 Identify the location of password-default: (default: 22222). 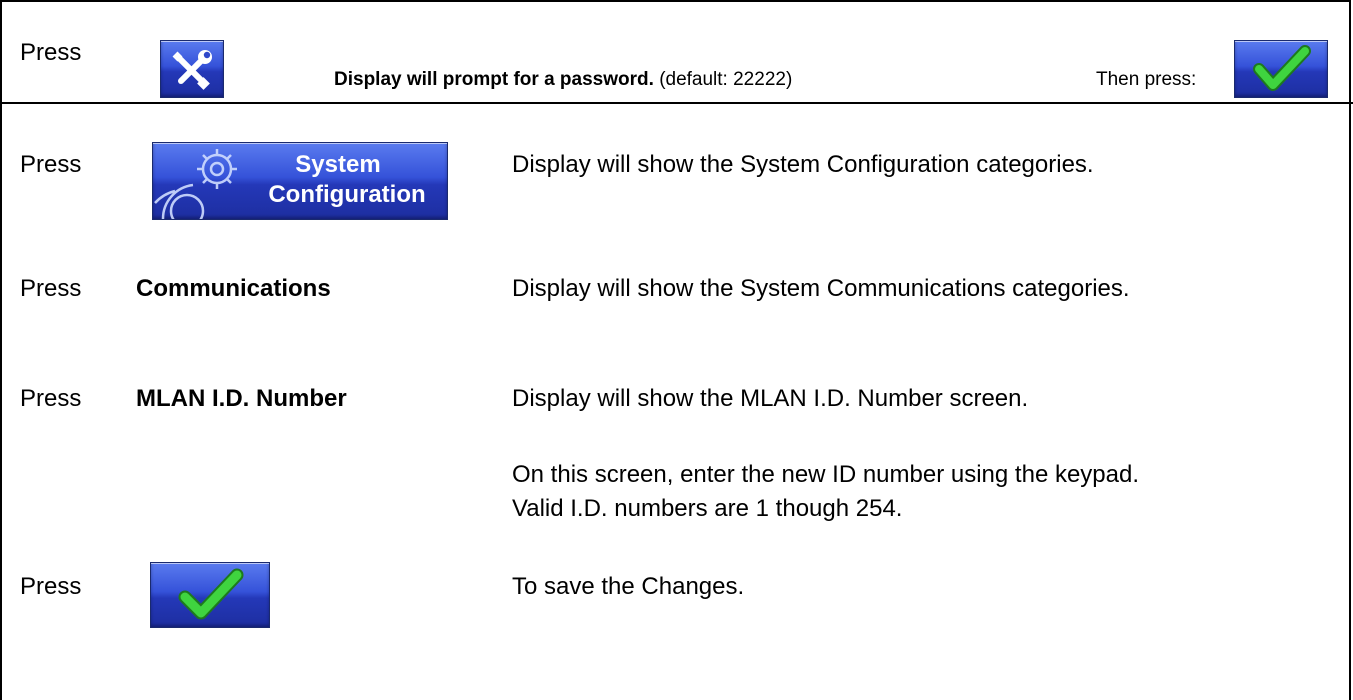
(726, 79).